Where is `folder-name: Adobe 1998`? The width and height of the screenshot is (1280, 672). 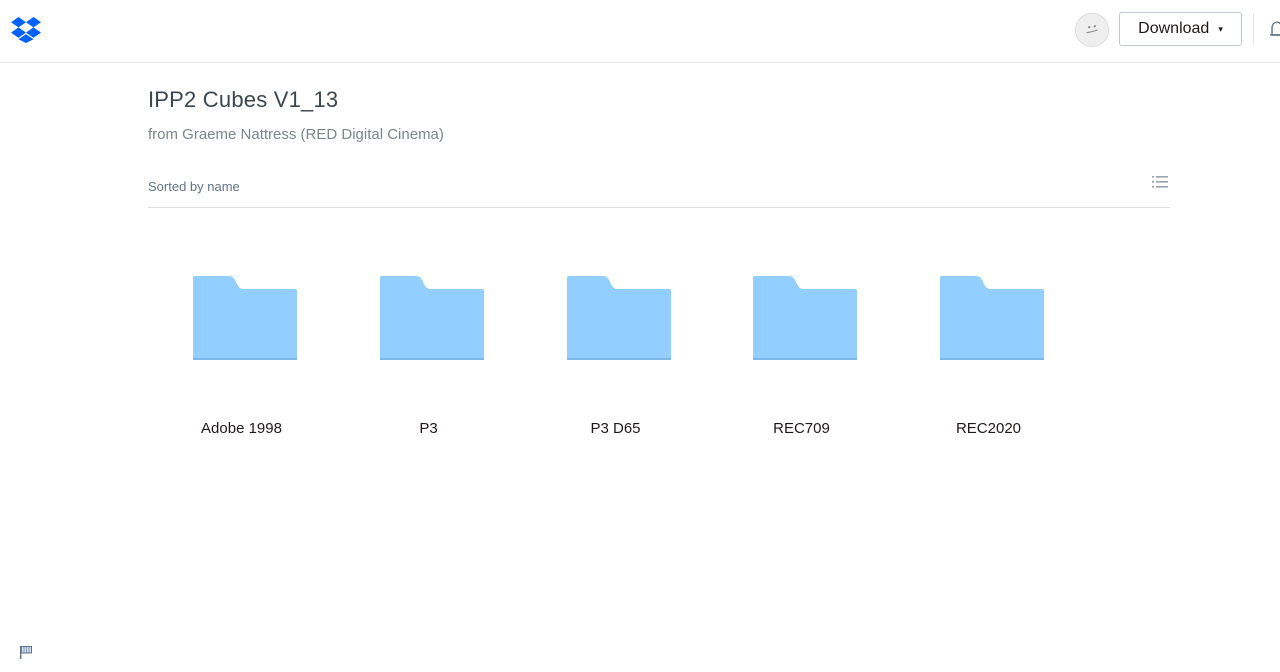 folder-name: Adobe 1998 is located at coordinates (241, 428).